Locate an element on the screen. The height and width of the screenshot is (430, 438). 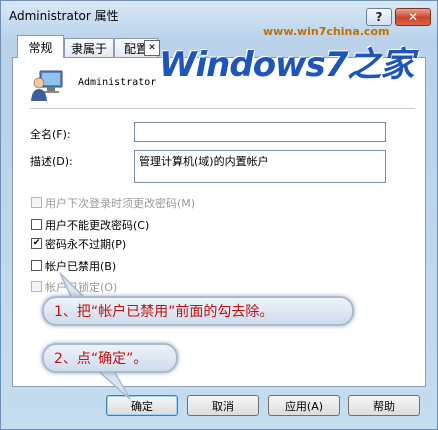
checkbox-must-change-password is located at coordinates (36, 202).